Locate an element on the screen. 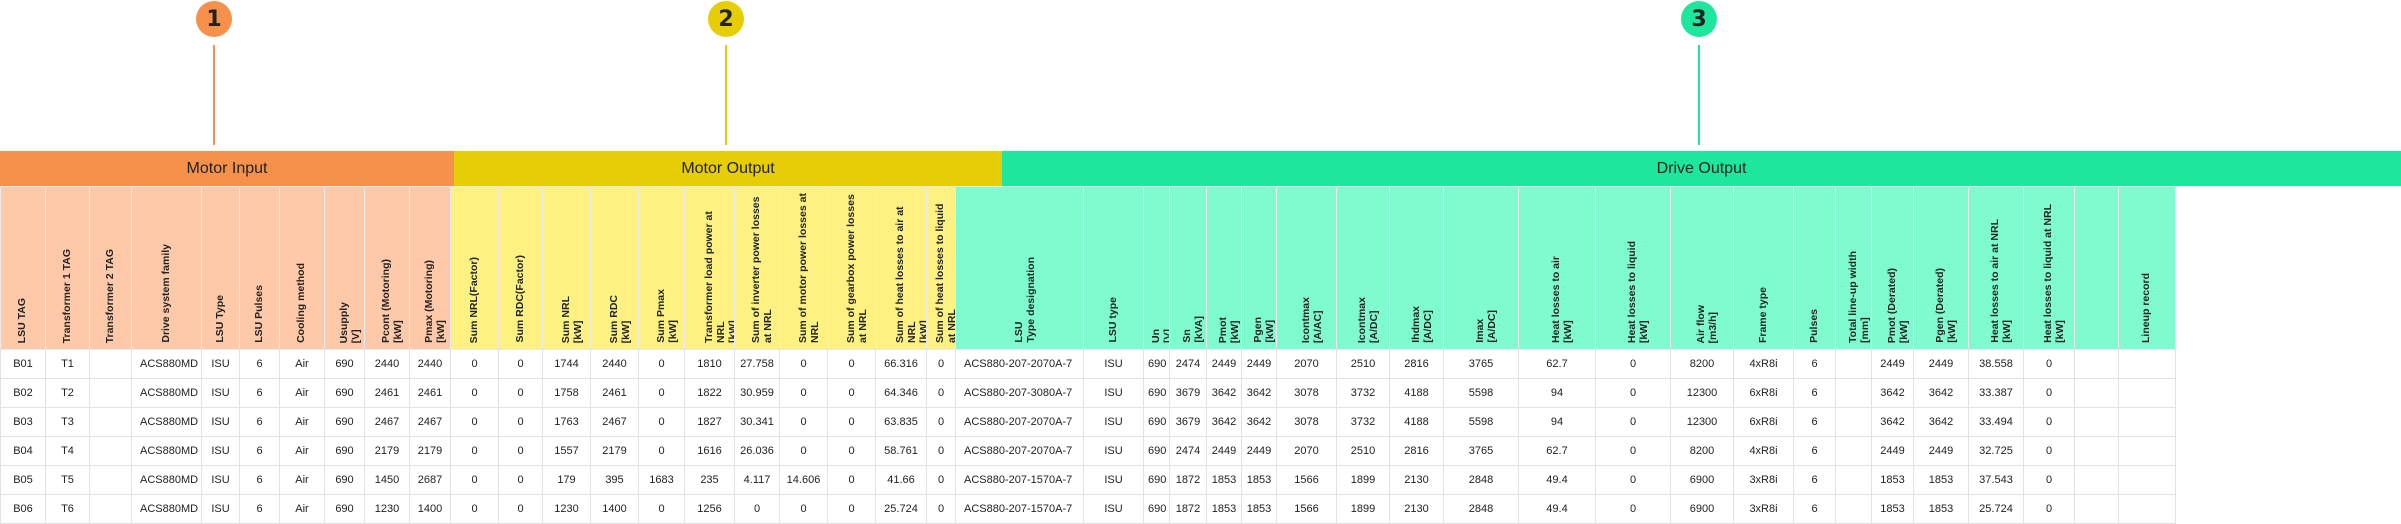  table-cell: 3765 is located at coordinates (1481, 451).